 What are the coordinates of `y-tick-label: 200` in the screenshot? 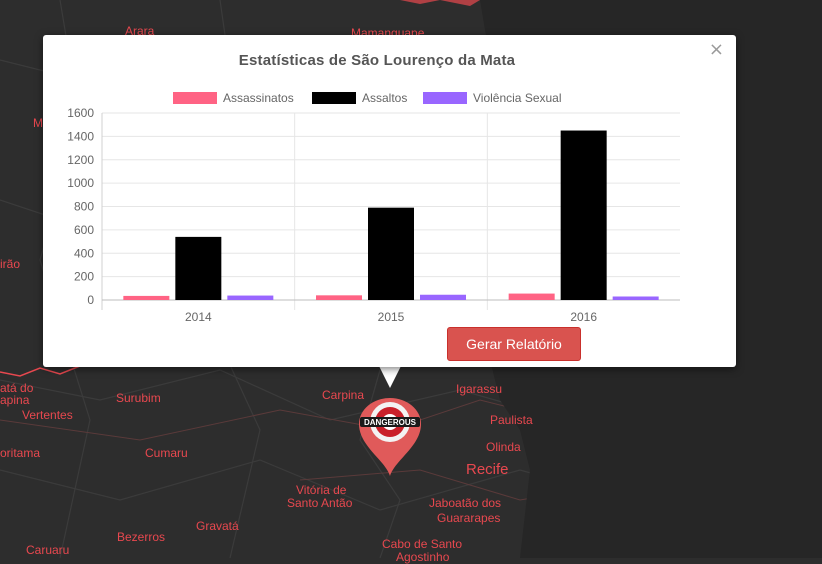 It's located at (84, 277).